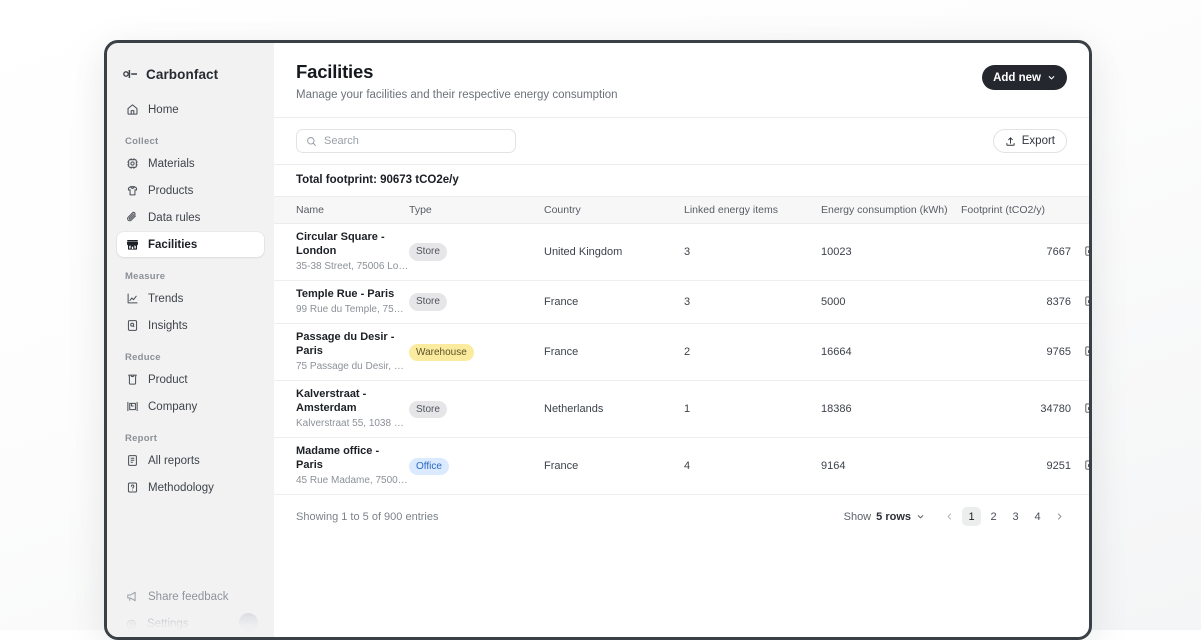  Describe the element at coordinates (181, 487) in the screenshot. I see `sidebar-item-label: Methodology` at that location.